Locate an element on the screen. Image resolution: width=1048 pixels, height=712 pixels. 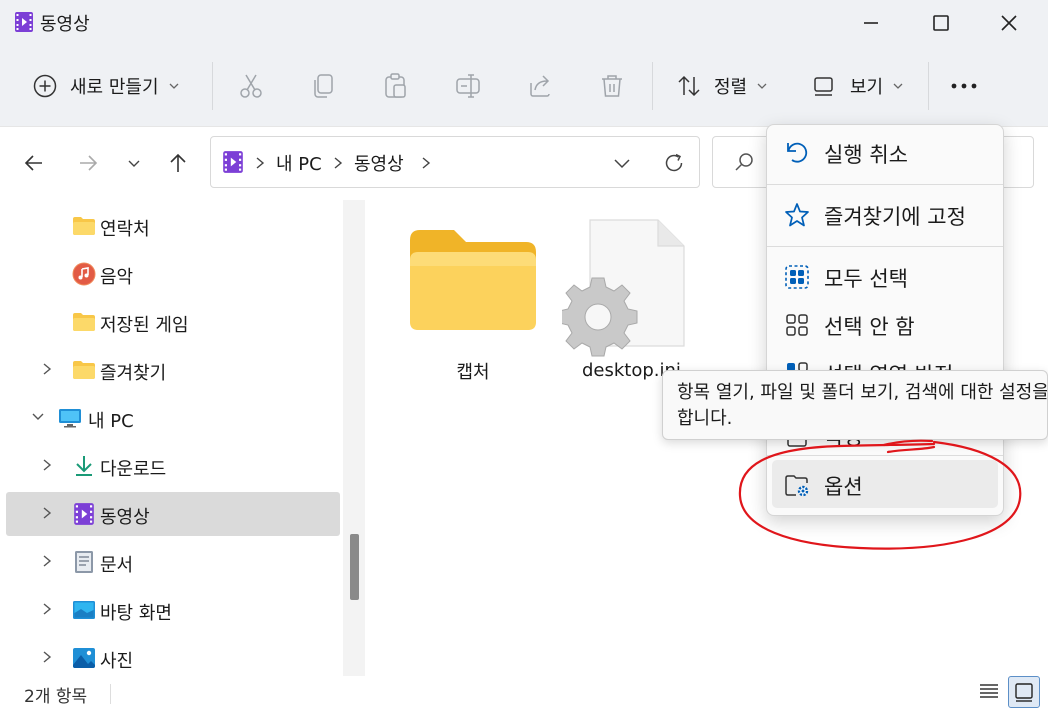
minimize-button is located at coordinates (871, 23).